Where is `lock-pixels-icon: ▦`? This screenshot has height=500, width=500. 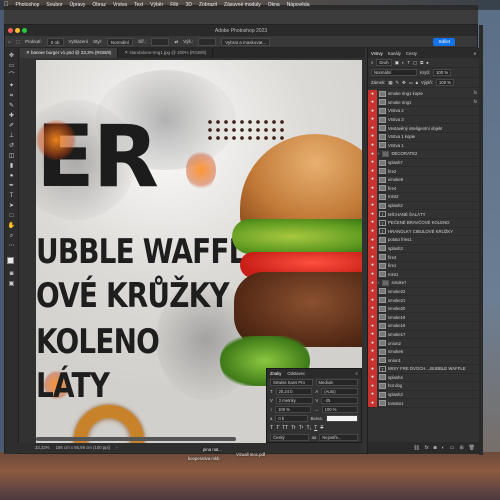
lock-pixels-icon: ▦ is located at coordinates (390, 83).